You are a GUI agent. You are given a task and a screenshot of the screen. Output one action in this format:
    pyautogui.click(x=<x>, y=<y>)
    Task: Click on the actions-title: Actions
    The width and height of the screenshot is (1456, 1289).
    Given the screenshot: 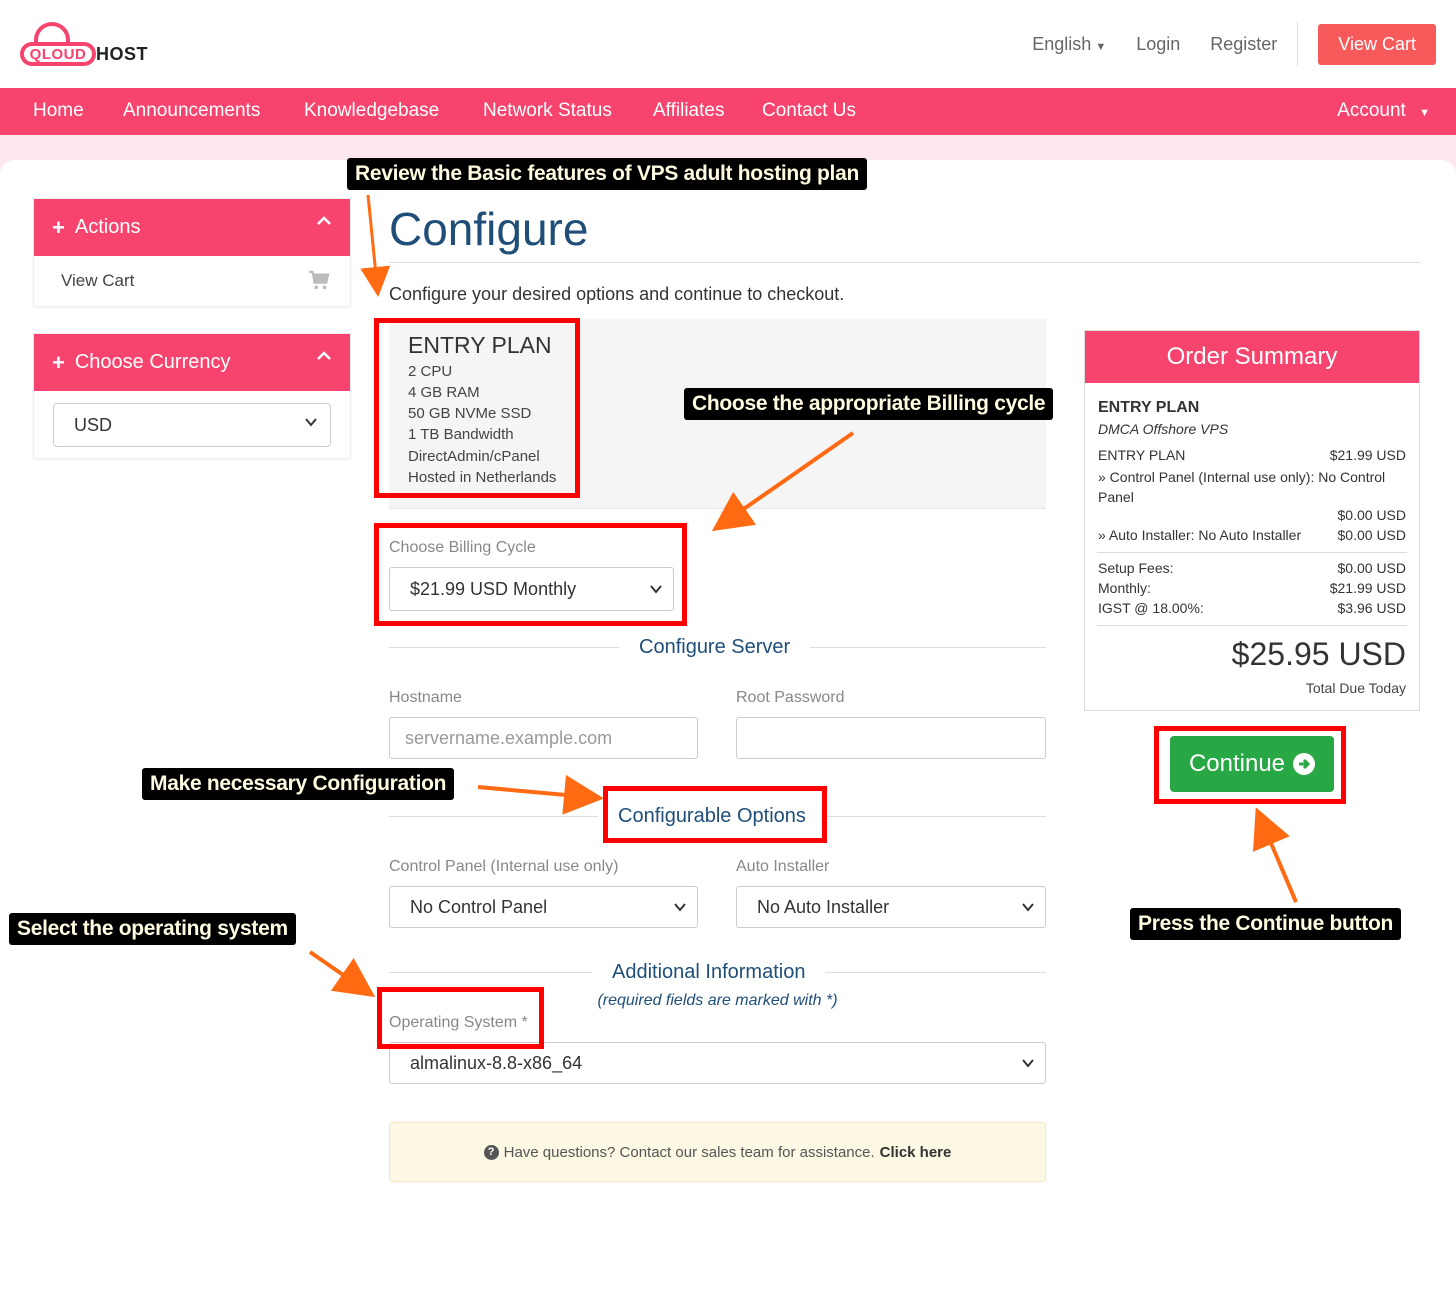 What is the action you would take?
    pyautogui.click(x=107, y=227)
    